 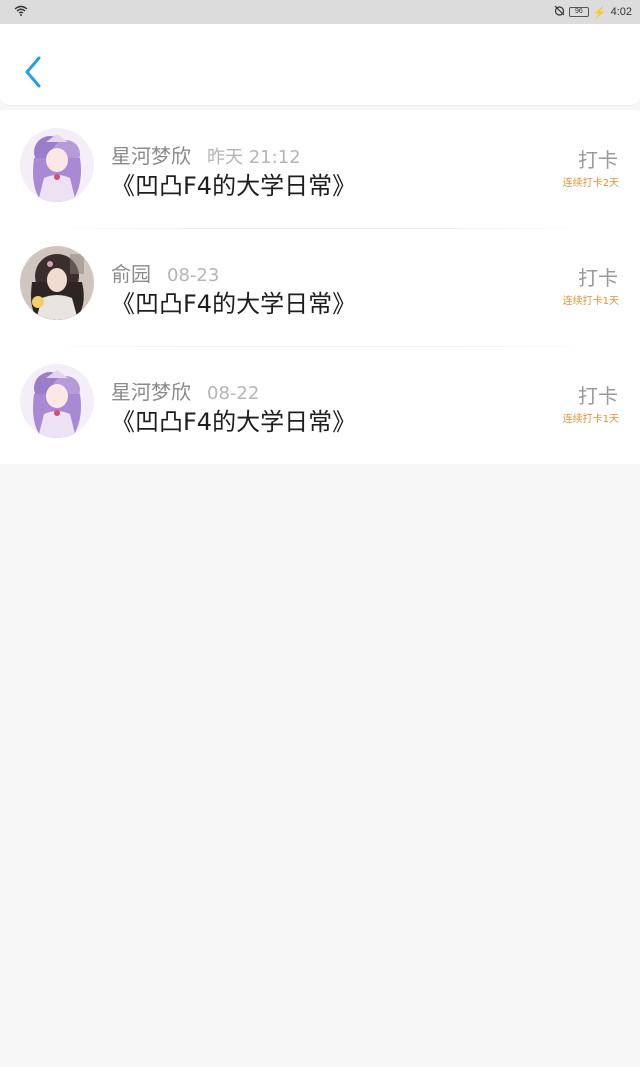 What do you see at coordinates (621, 12) in the screenshot?
I see `clock: 4:02` at bounding box center [621, 12].